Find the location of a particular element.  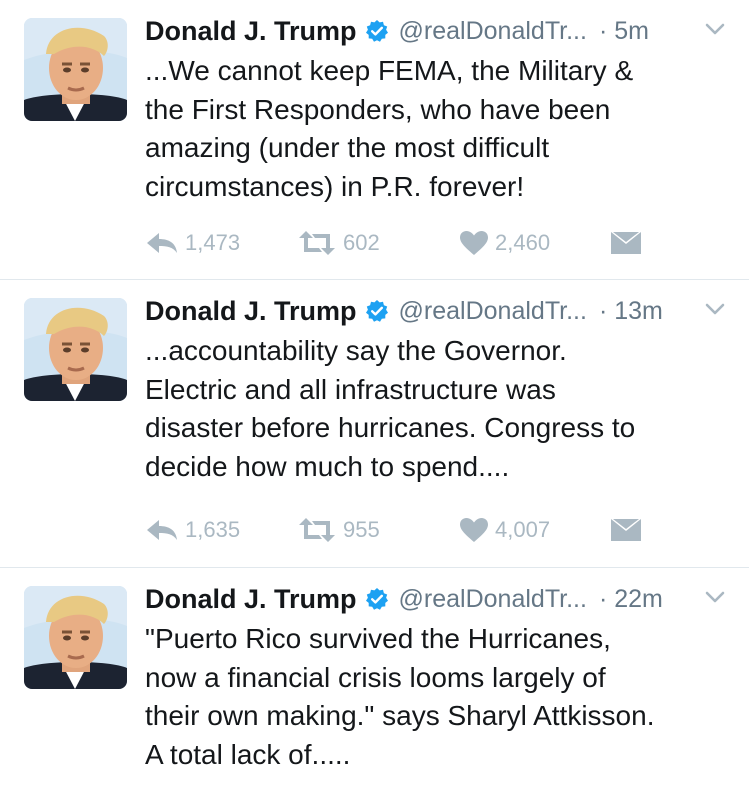

retweet-count: 602 is located at coordinates (361, 242).